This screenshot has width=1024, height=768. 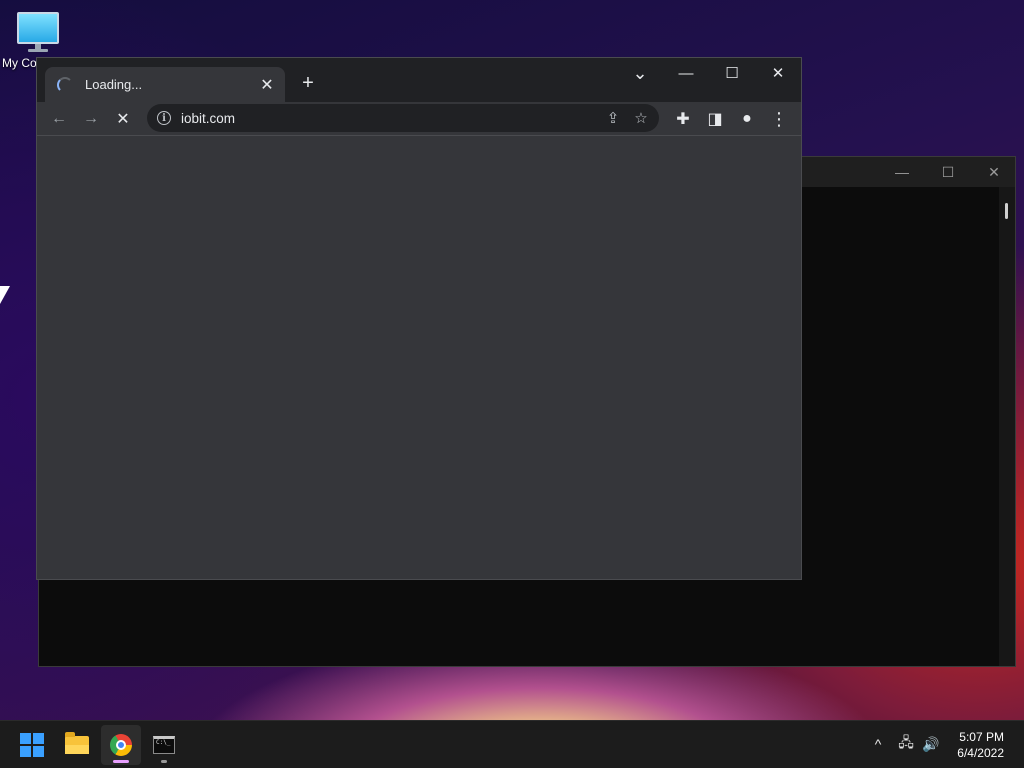 What do you see at coordinates (512, 744) in the screenshot?
I see `taskbar: C:\_ ^ 🖧 🔊 5:07 PM 6/4/2022` at bounding box center [512, 744].